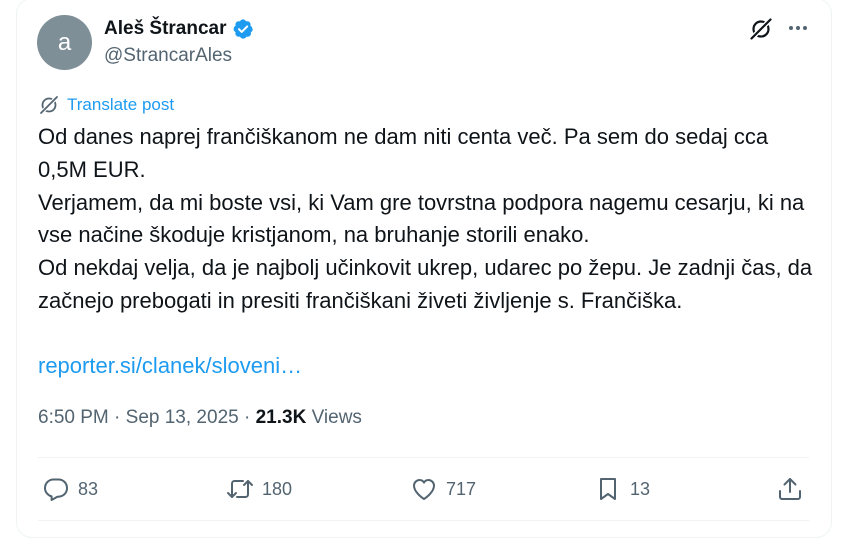 This screenshot has height=538, width=856. I want to click on share-icon, so click(790, 489).